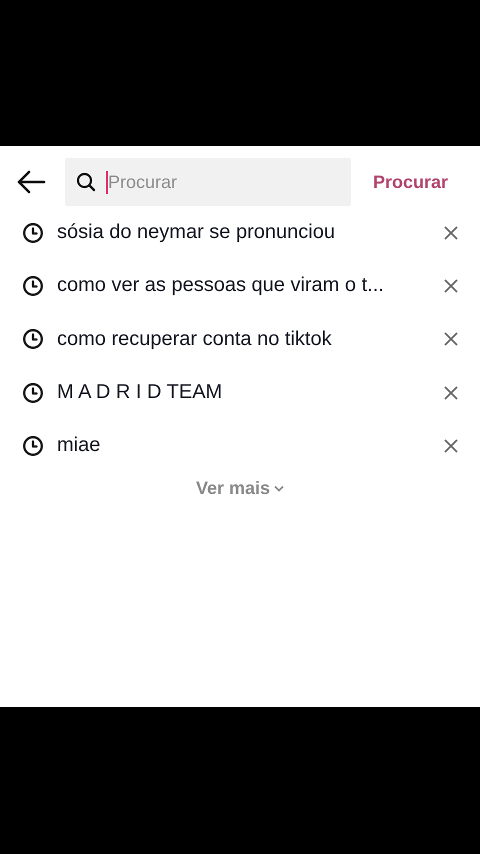  Describe the element at coordinates (32, 182) in the screenshot. I see `back-button` at that location.